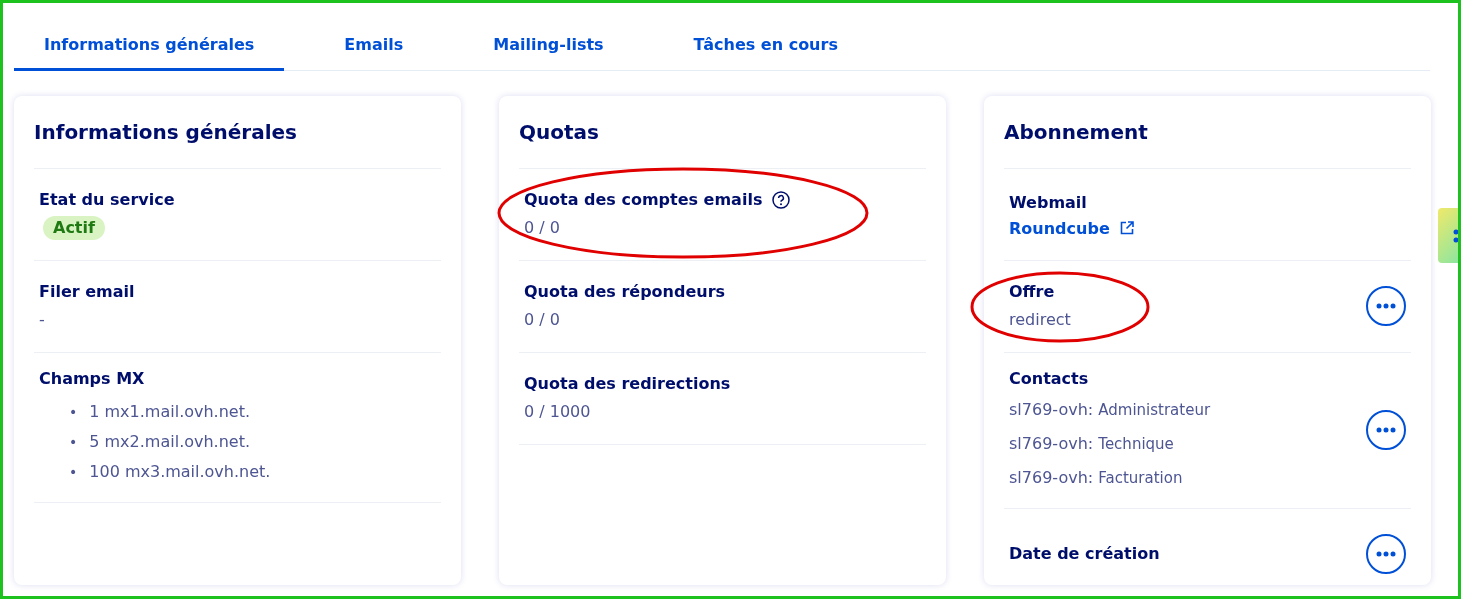 The image size is (1461, 599). I want to click on contact-line: sl769-ovh: Administrateur, so click(1110, 410).